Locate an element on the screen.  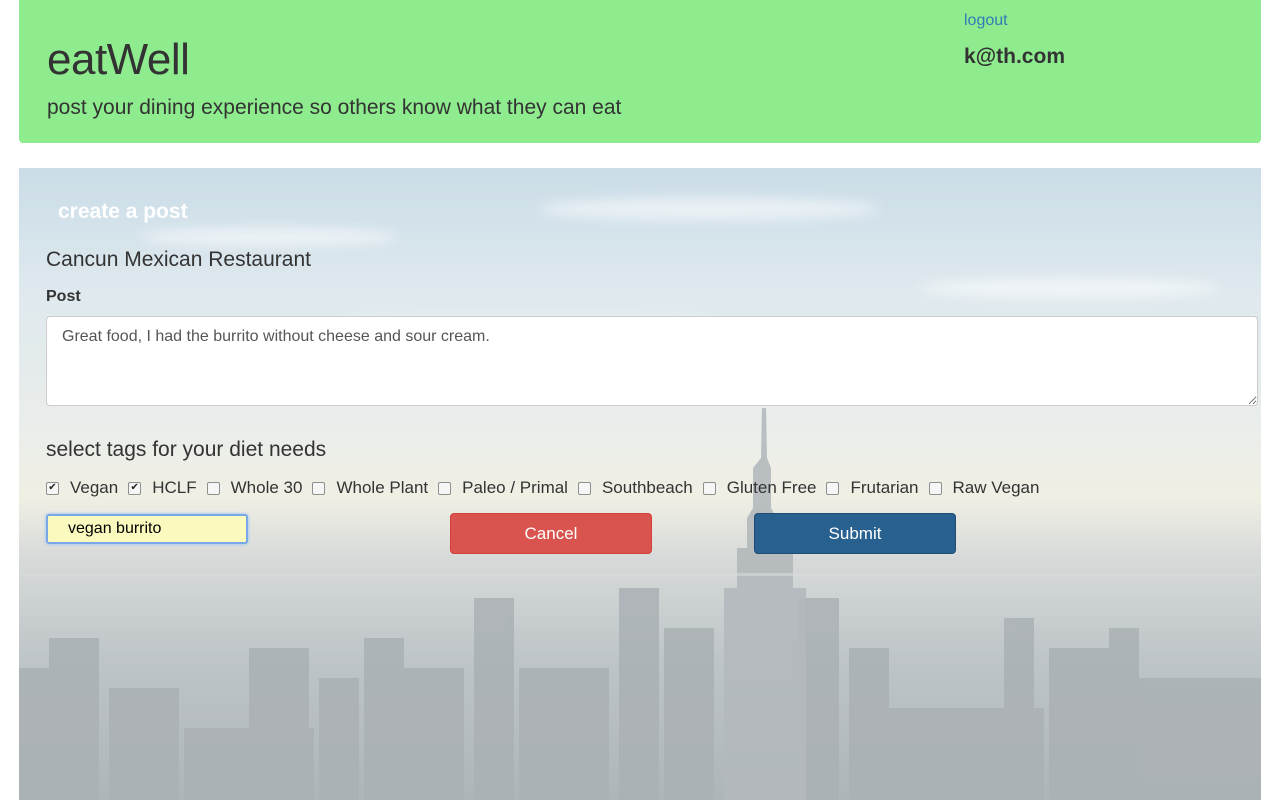
logout-link: logout is located at coordinates (986, 21).